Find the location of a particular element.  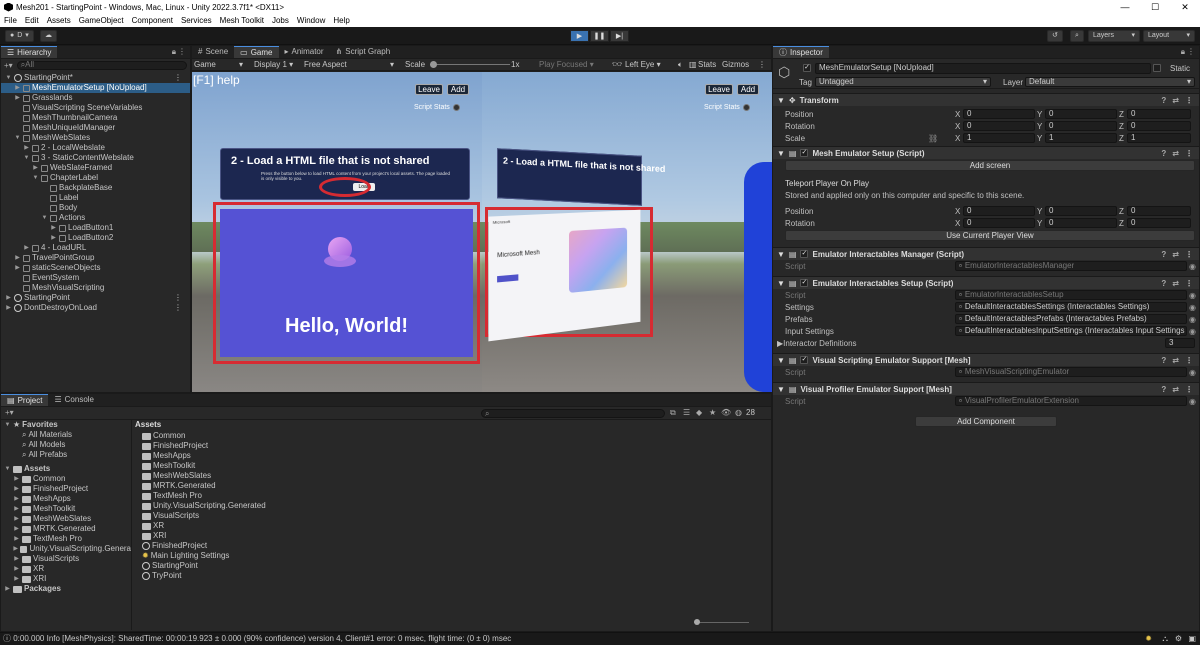

speaker-icon: 🔈︎ is located at coordinates (680, 65).